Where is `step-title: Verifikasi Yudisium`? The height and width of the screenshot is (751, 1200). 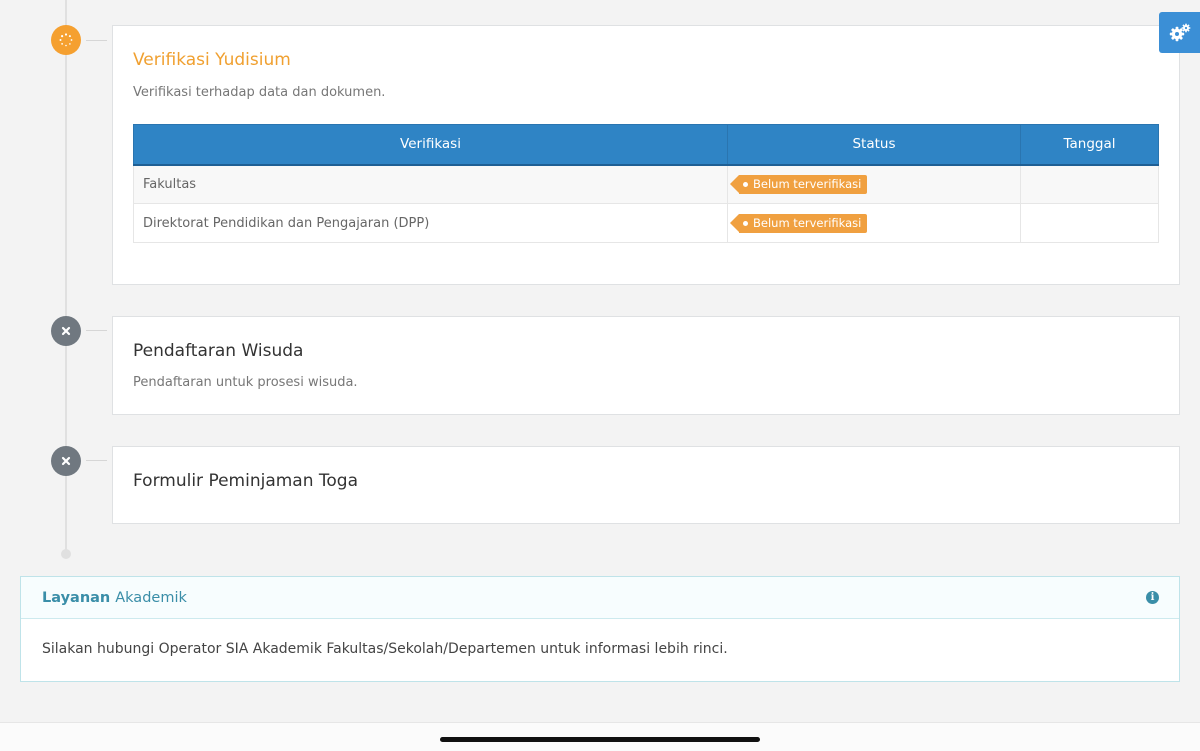 step-title: Verifikasi Yudisium is located at coordinates (212, 60).